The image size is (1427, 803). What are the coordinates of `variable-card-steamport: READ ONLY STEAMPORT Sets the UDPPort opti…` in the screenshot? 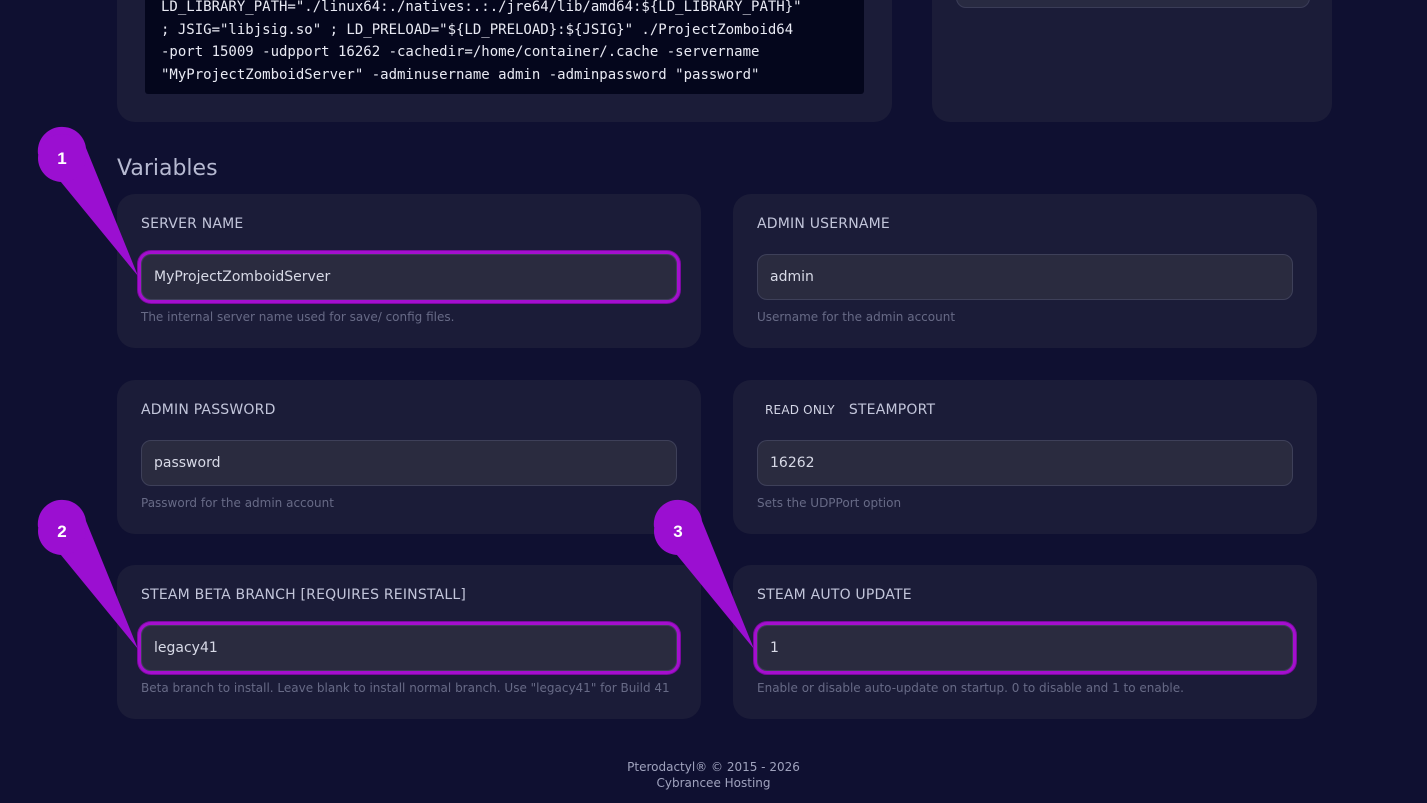 It's located at (1025, 457).